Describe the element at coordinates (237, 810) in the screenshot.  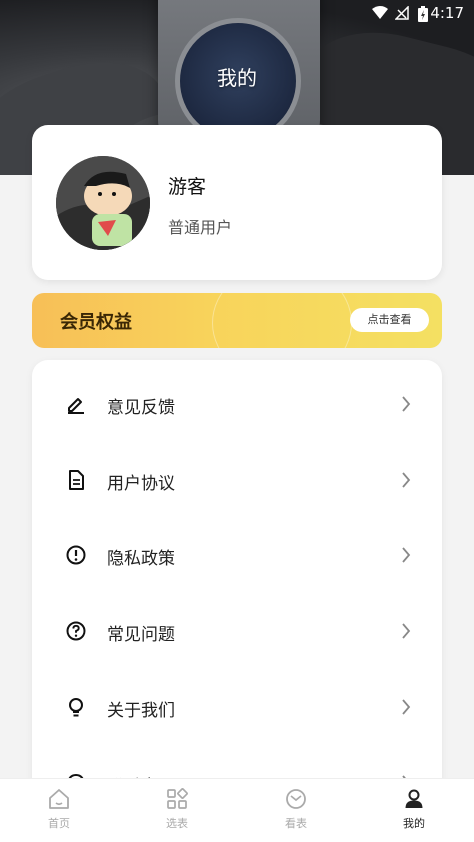
I see `bottom-tab-bar: 首页 选表 看表 我的` at that location.